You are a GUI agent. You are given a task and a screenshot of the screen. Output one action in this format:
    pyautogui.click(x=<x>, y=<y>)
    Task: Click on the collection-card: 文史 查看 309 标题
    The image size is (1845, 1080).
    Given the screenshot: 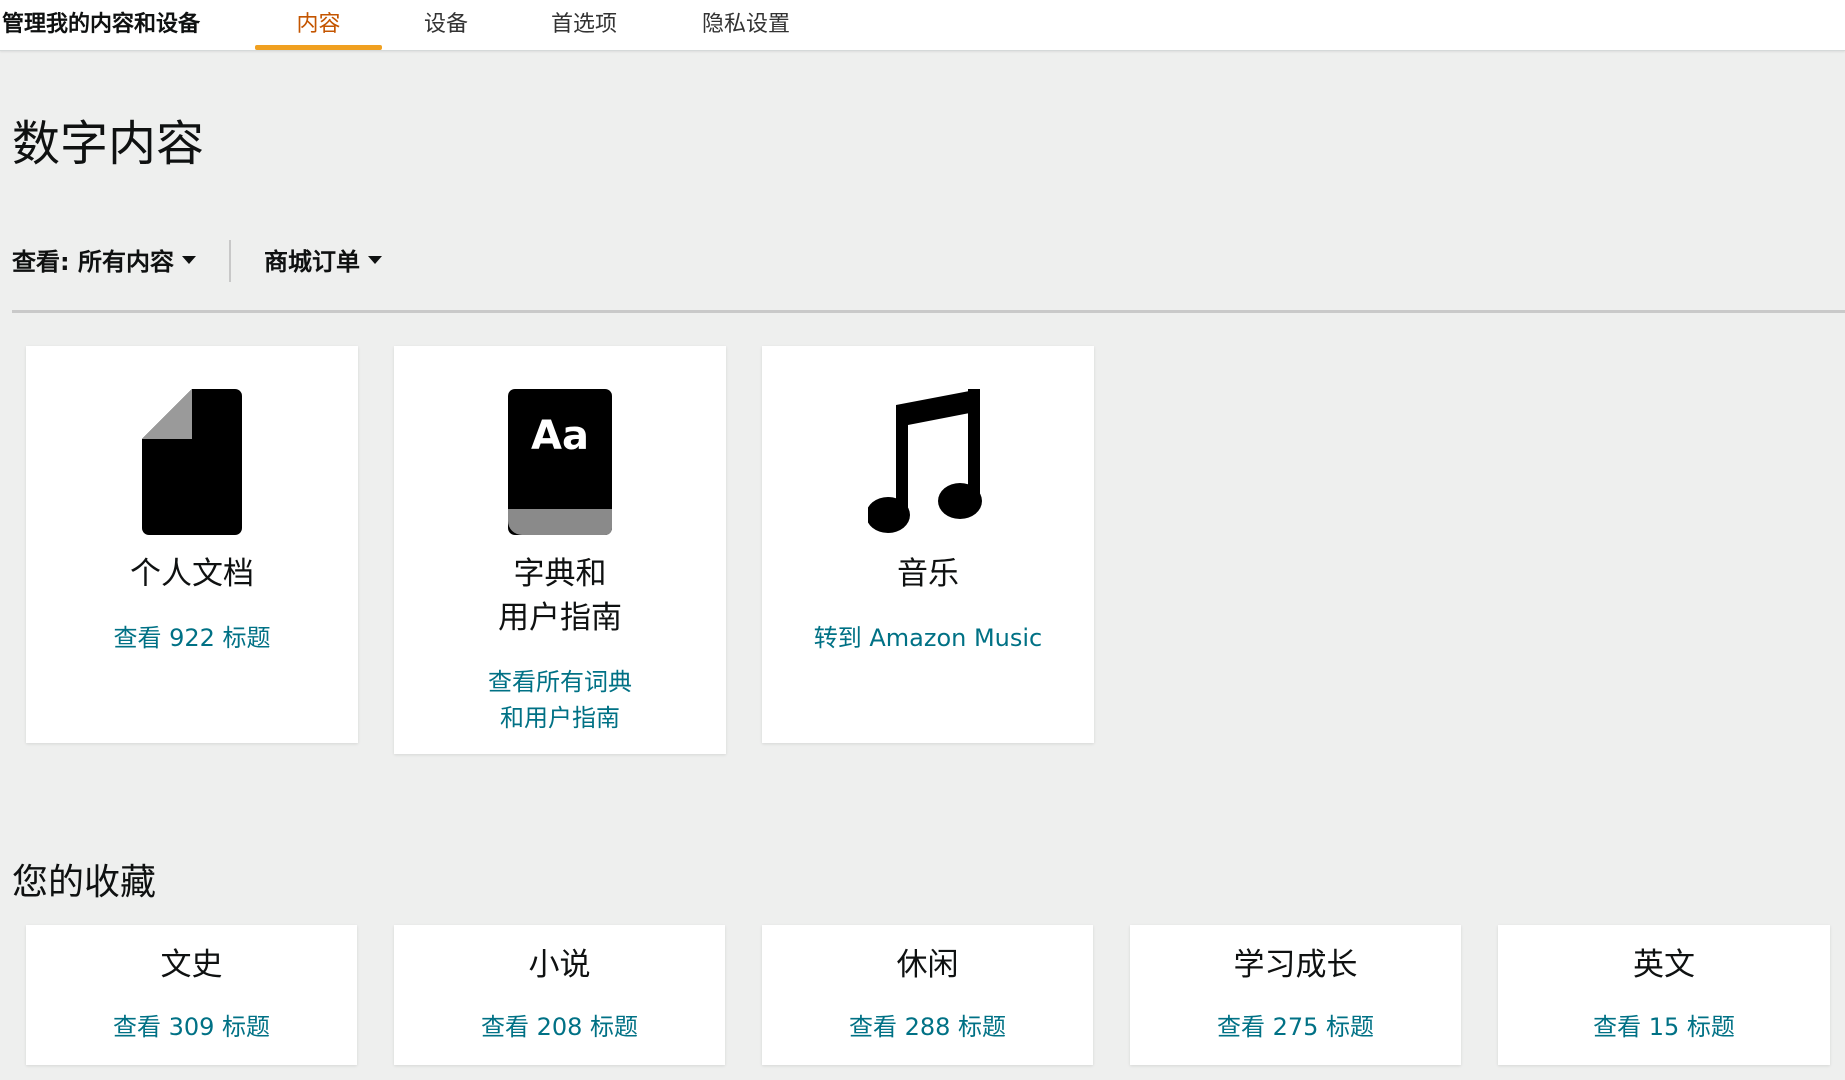 What is the action you would take?
    pyautogui.click(x=191, y=995)
    